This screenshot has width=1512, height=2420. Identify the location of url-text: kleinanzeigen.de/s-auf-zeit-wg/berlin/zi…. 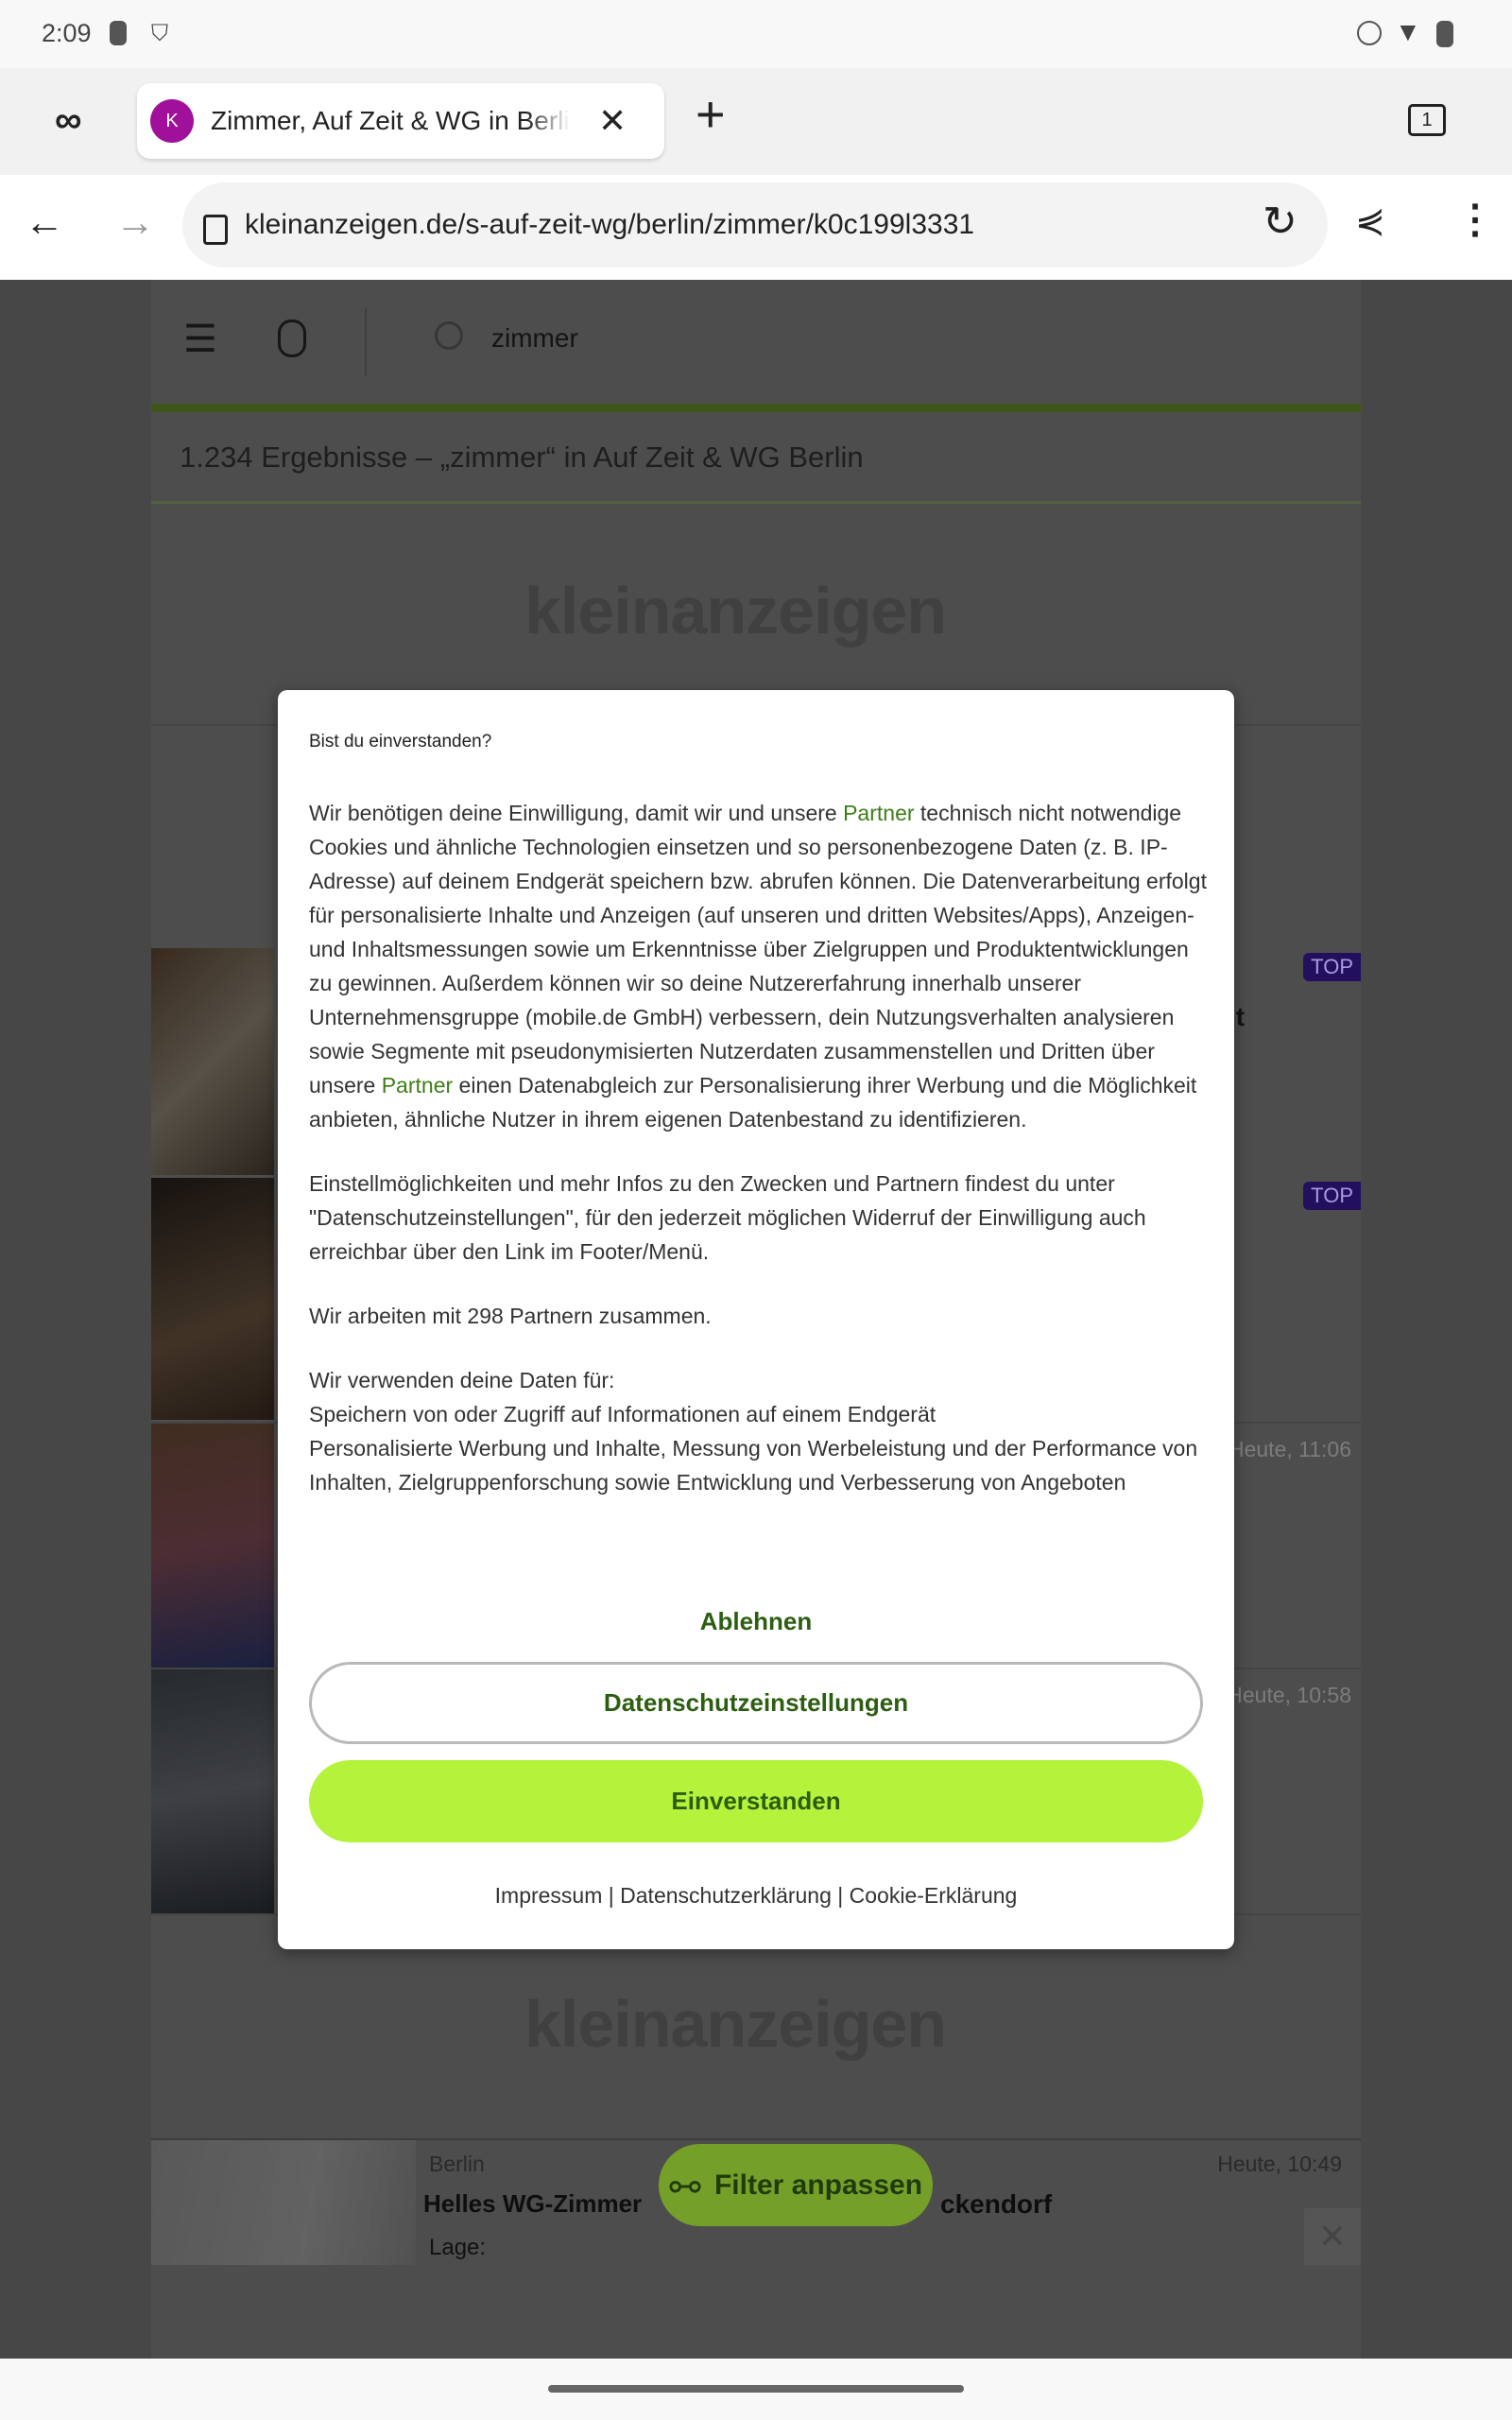
(609, 225).